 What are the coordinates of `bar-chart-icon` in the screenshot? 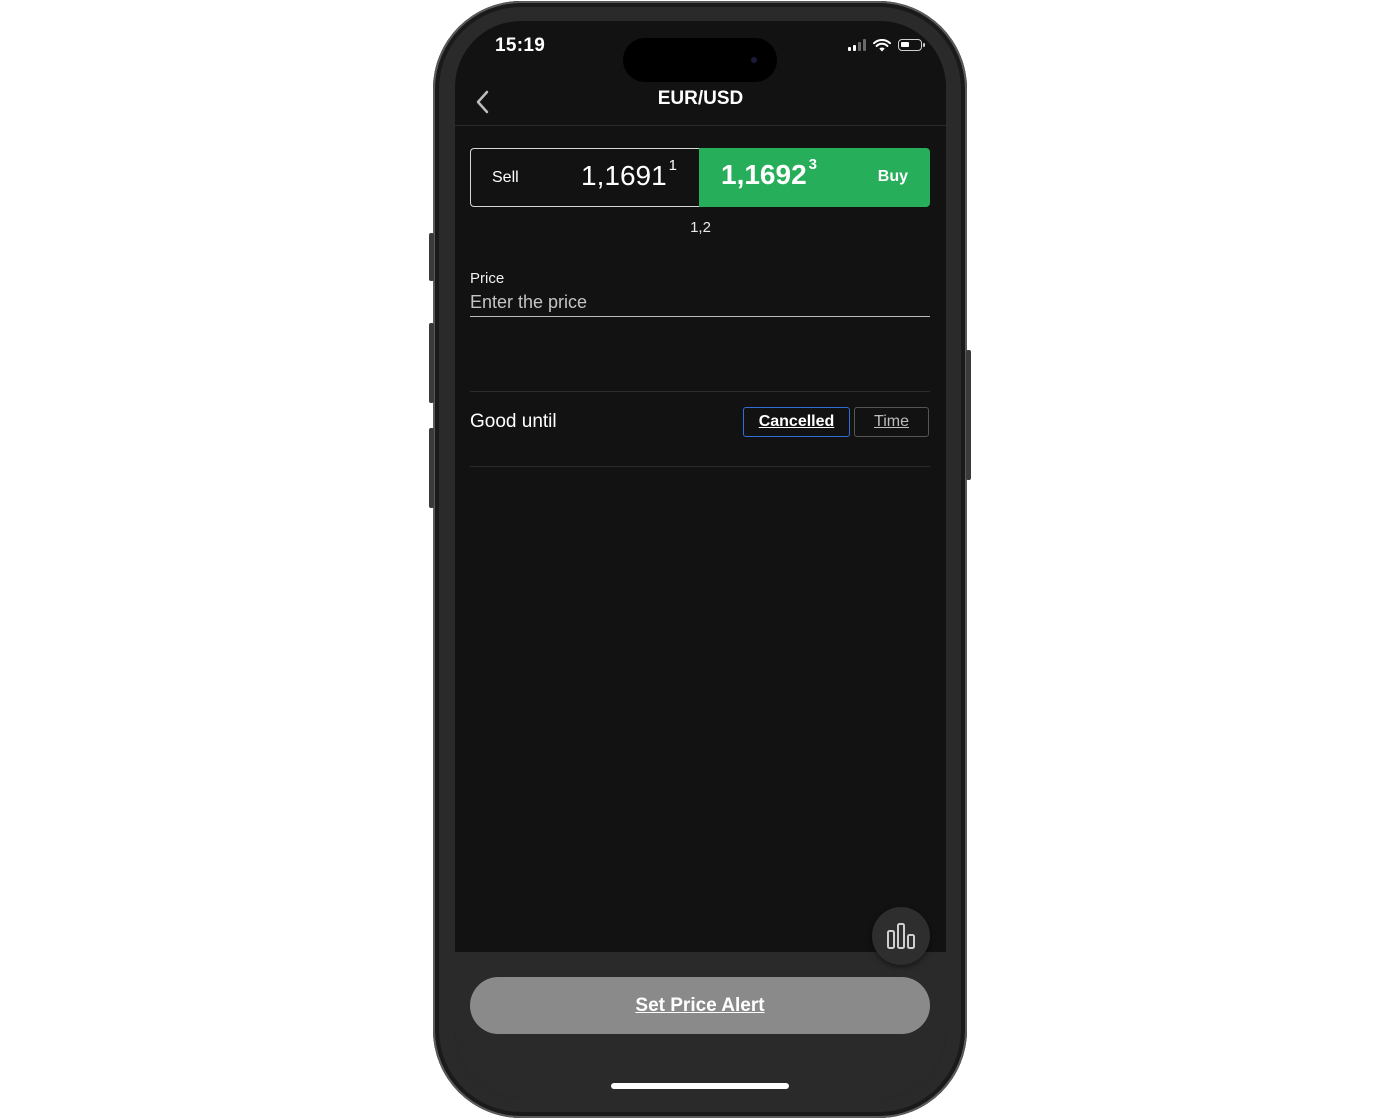 It's located at (901, 936).